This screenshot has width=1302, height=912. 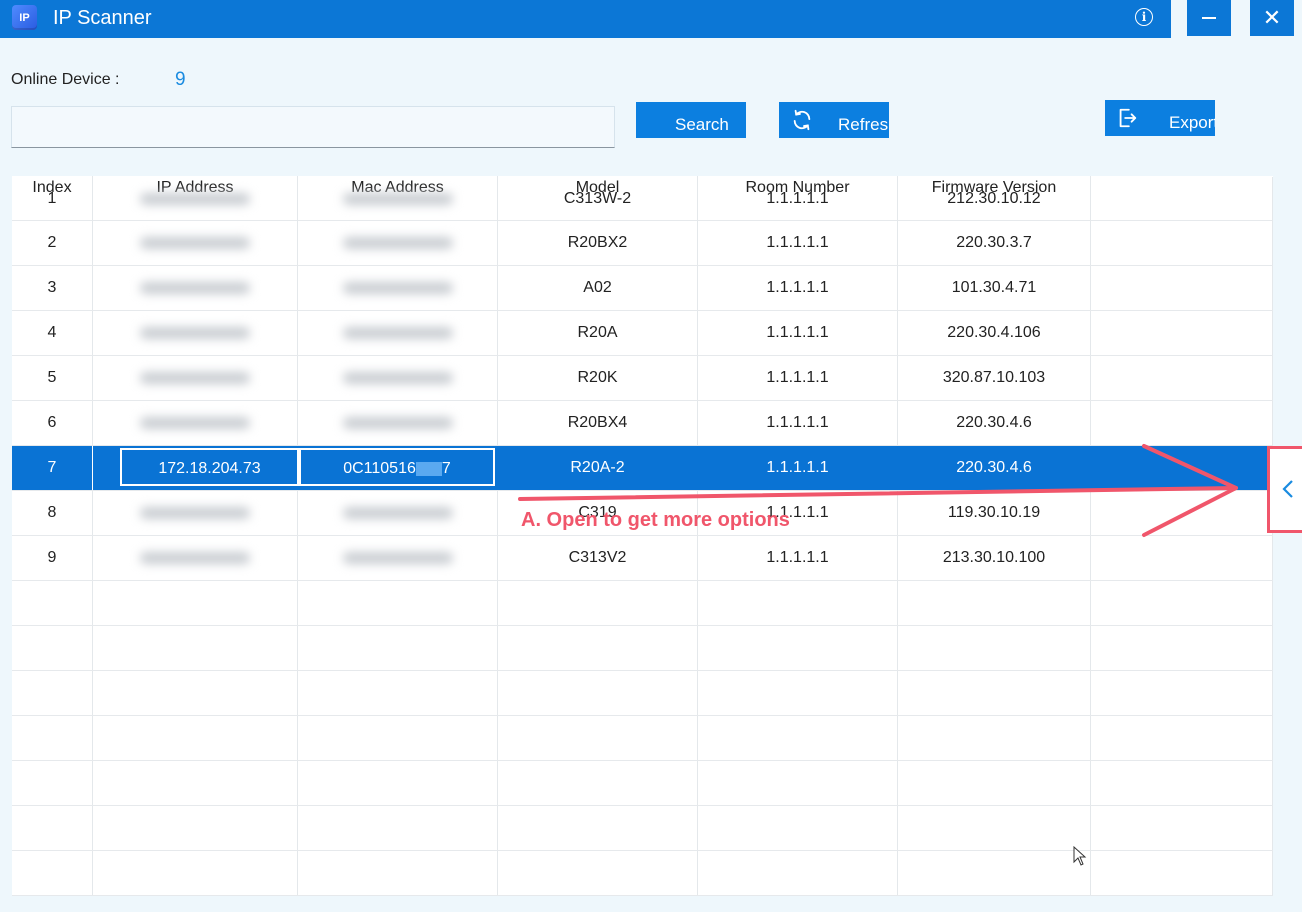 What do you see at coordinates (1209, 18) in the screenshot?
I see `minimize-button` at bounding box center [1209, 18].